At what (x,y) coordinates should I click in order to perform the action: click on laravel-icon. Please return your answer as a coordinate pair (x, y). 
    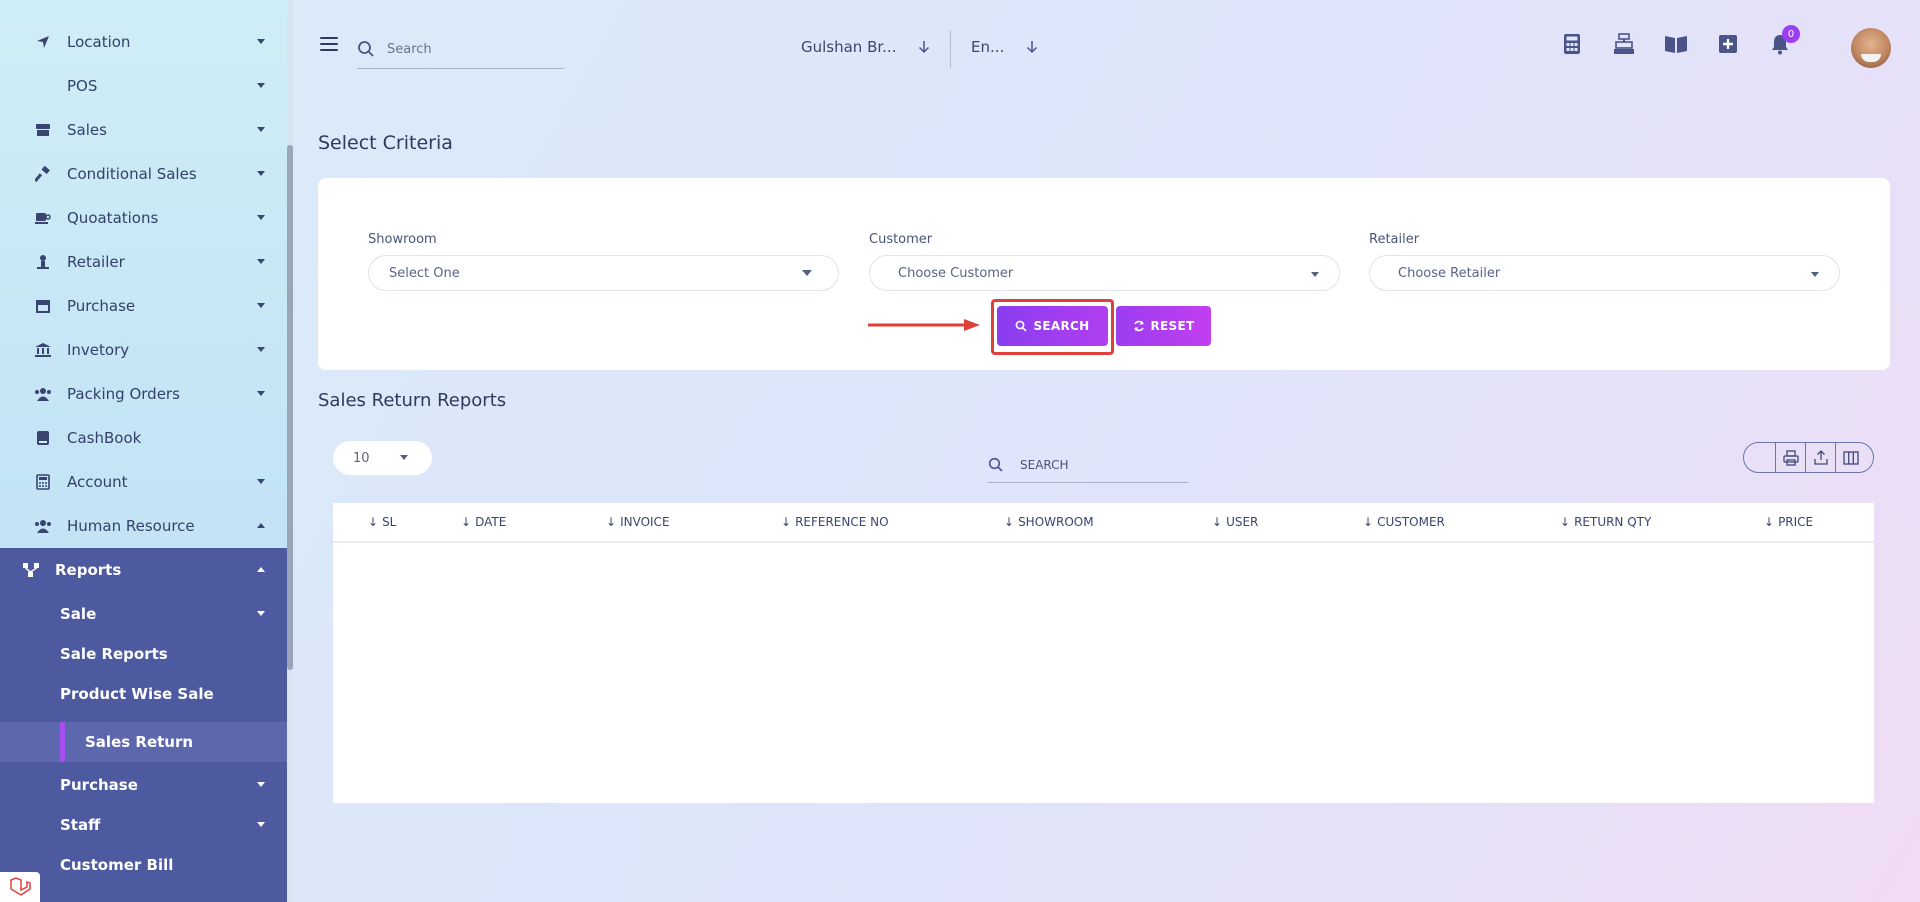
    Looking at the image, I should click on (20, 887).